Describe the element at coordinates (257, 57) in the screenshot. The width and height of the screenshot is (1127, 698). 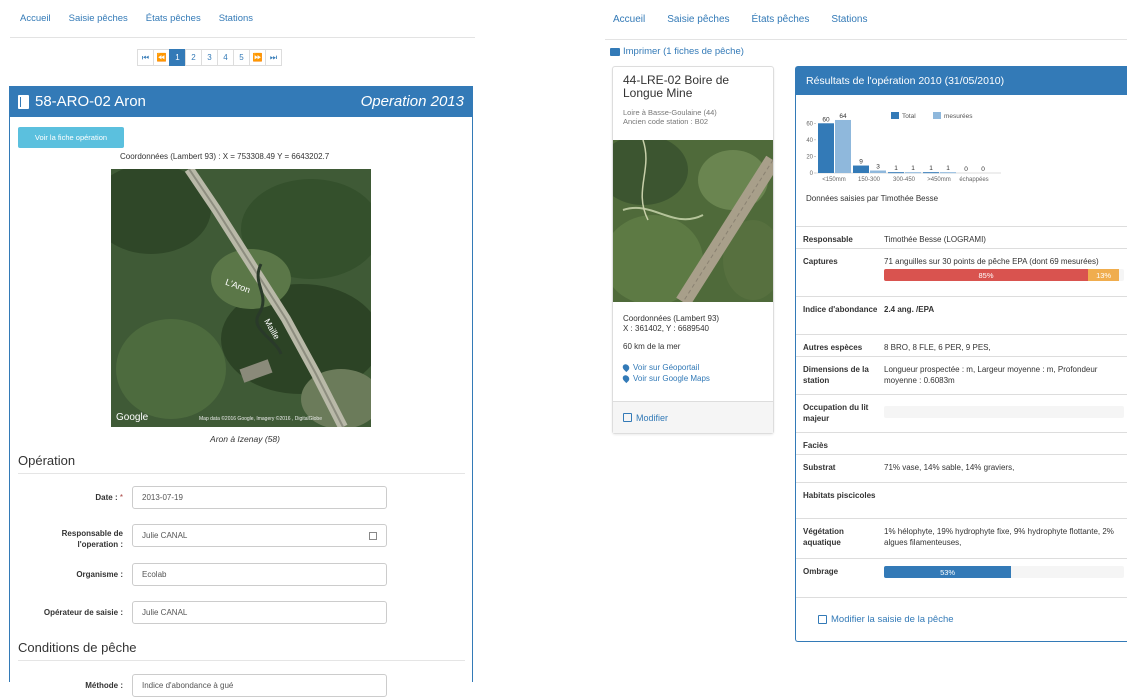
I see `next-page-icon: ⏩` at that location.